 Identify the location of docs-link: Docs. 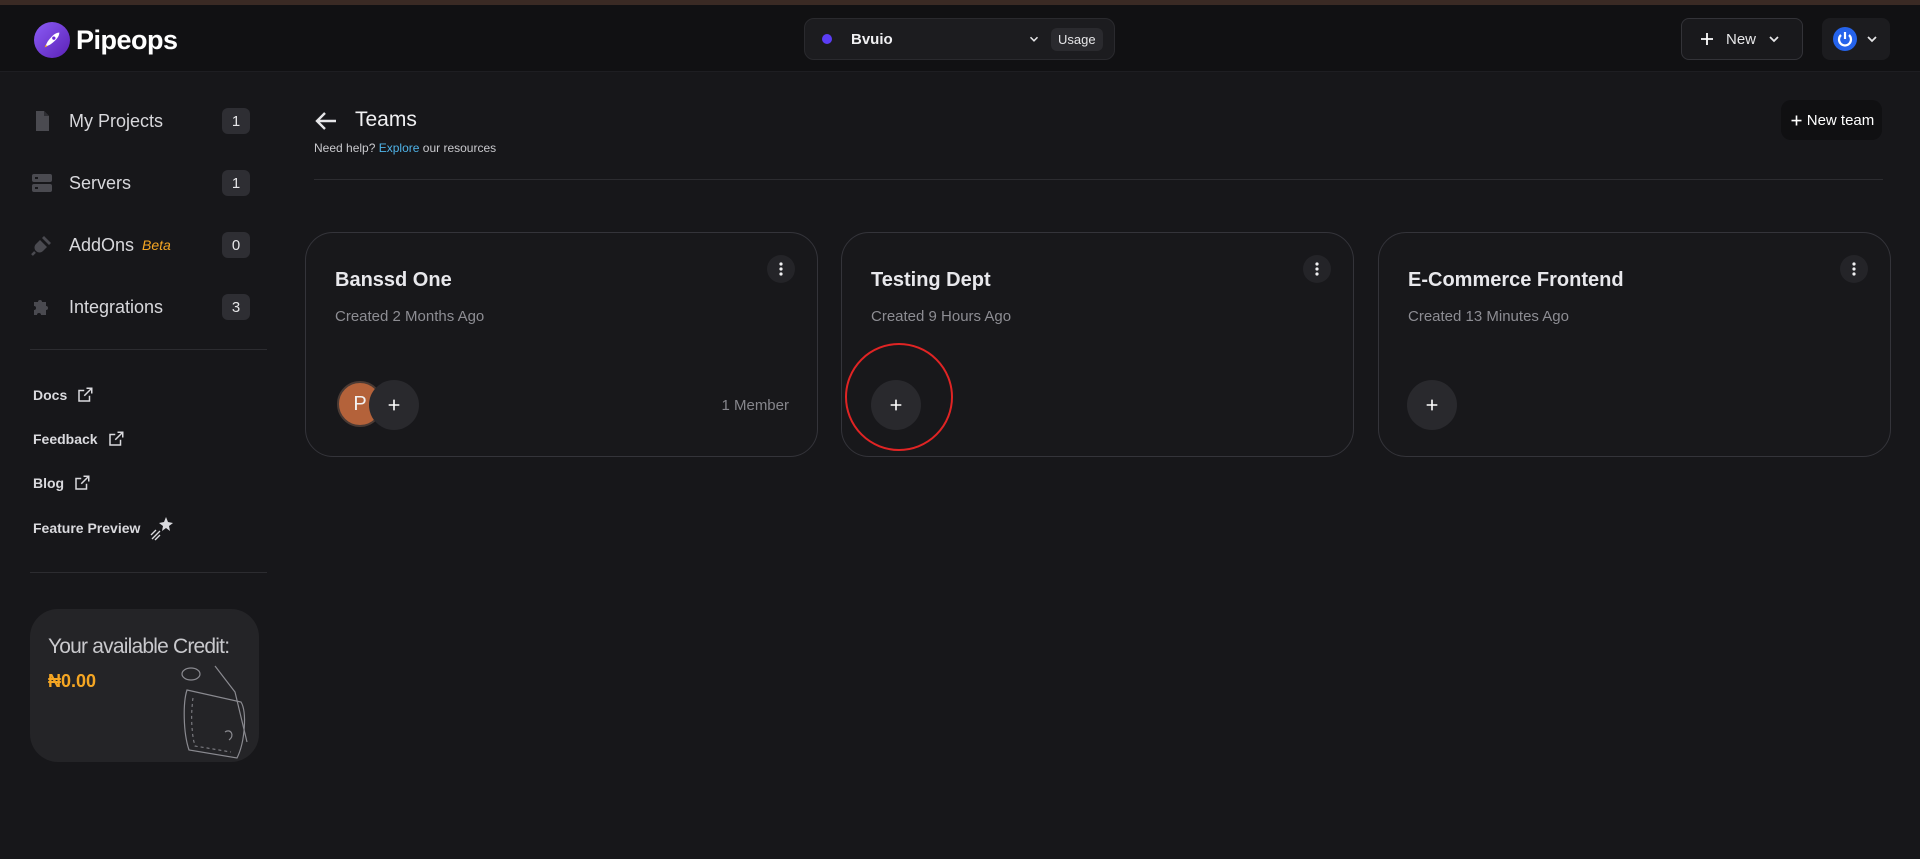
(63, 395).